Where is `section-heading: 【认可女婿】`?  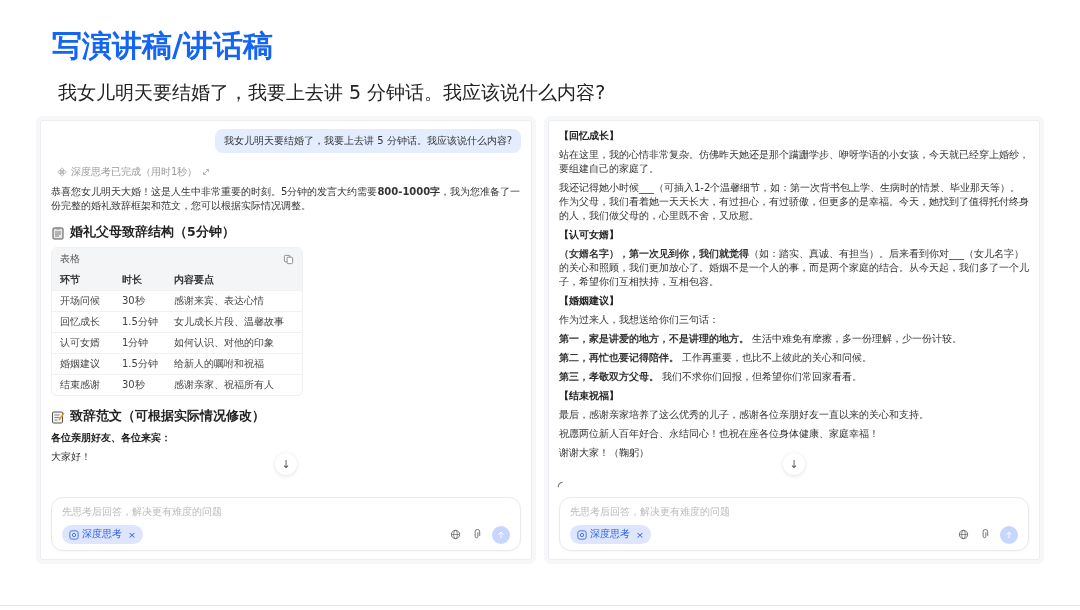 section-heading: 【认可女婿】 is located at coordinates (589, 235).